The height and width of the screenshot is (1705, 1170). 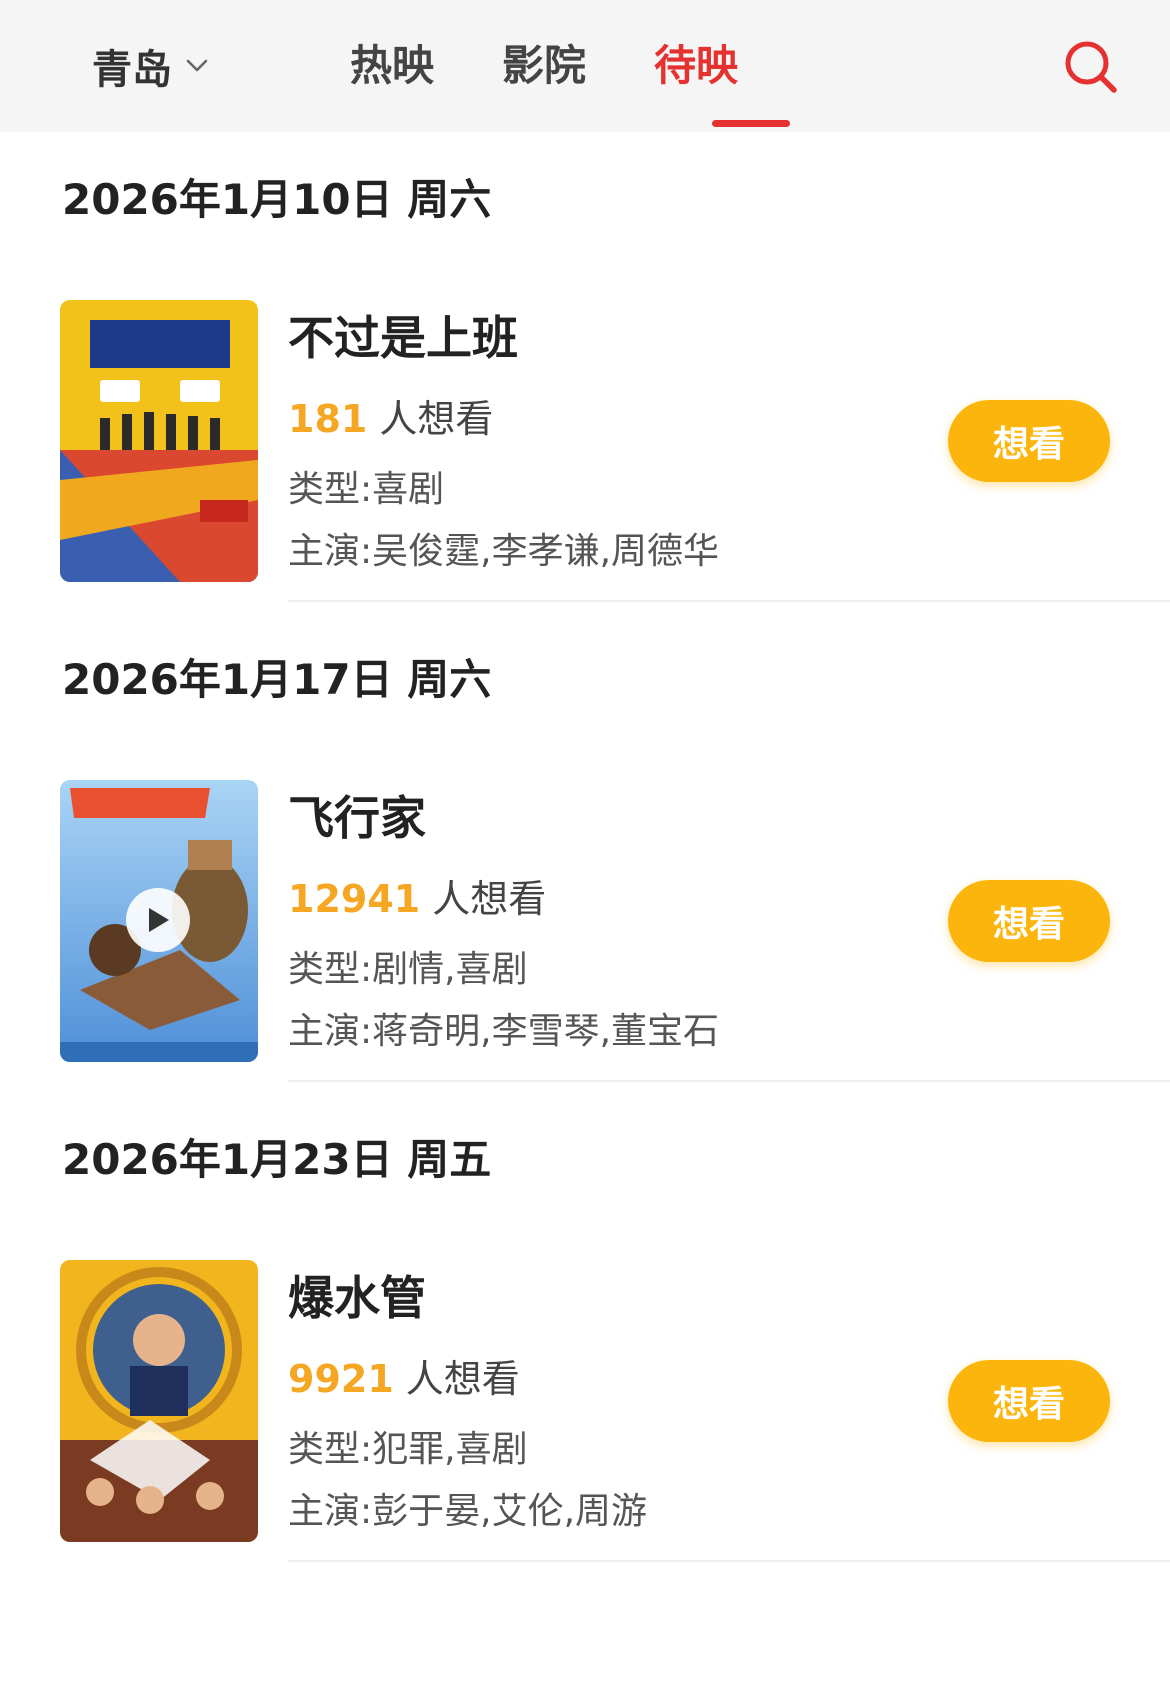 What do you see at coordinates (468, 1511) in the screenshot?
I see `movie-cast: 主演:彭于晏,艾伦,周游` at bounding box center [468, 1511].